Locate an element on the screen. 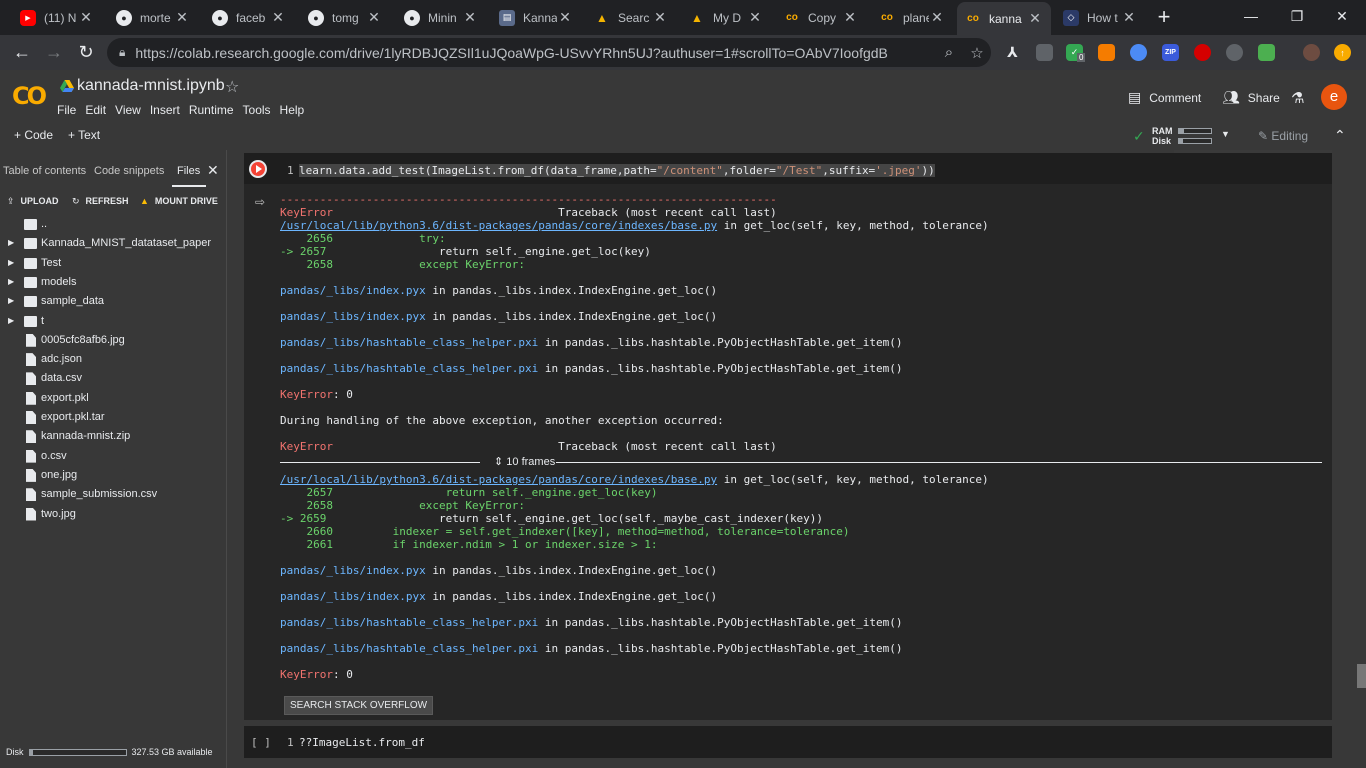 Image resolution: width=1366 pixels, height=768 pixels. code-cell: [ ] 1 ??ImageList.from_df is located at coordinates (788, 742).